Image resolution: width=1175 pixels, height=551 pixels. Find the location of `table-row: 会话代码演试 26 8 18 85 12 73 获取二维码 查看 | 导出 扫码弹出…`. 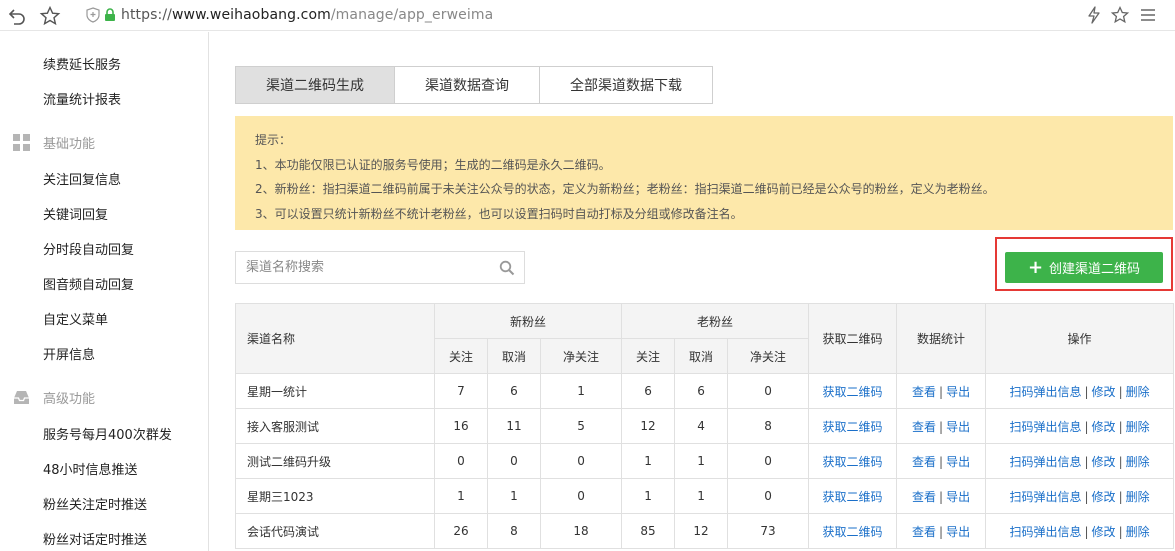

table-row: 会话代码演试 26 8 18 85 12 73 获取二维码 查看 | 导出 扫码弹出… is located at coordinates (705, 531).